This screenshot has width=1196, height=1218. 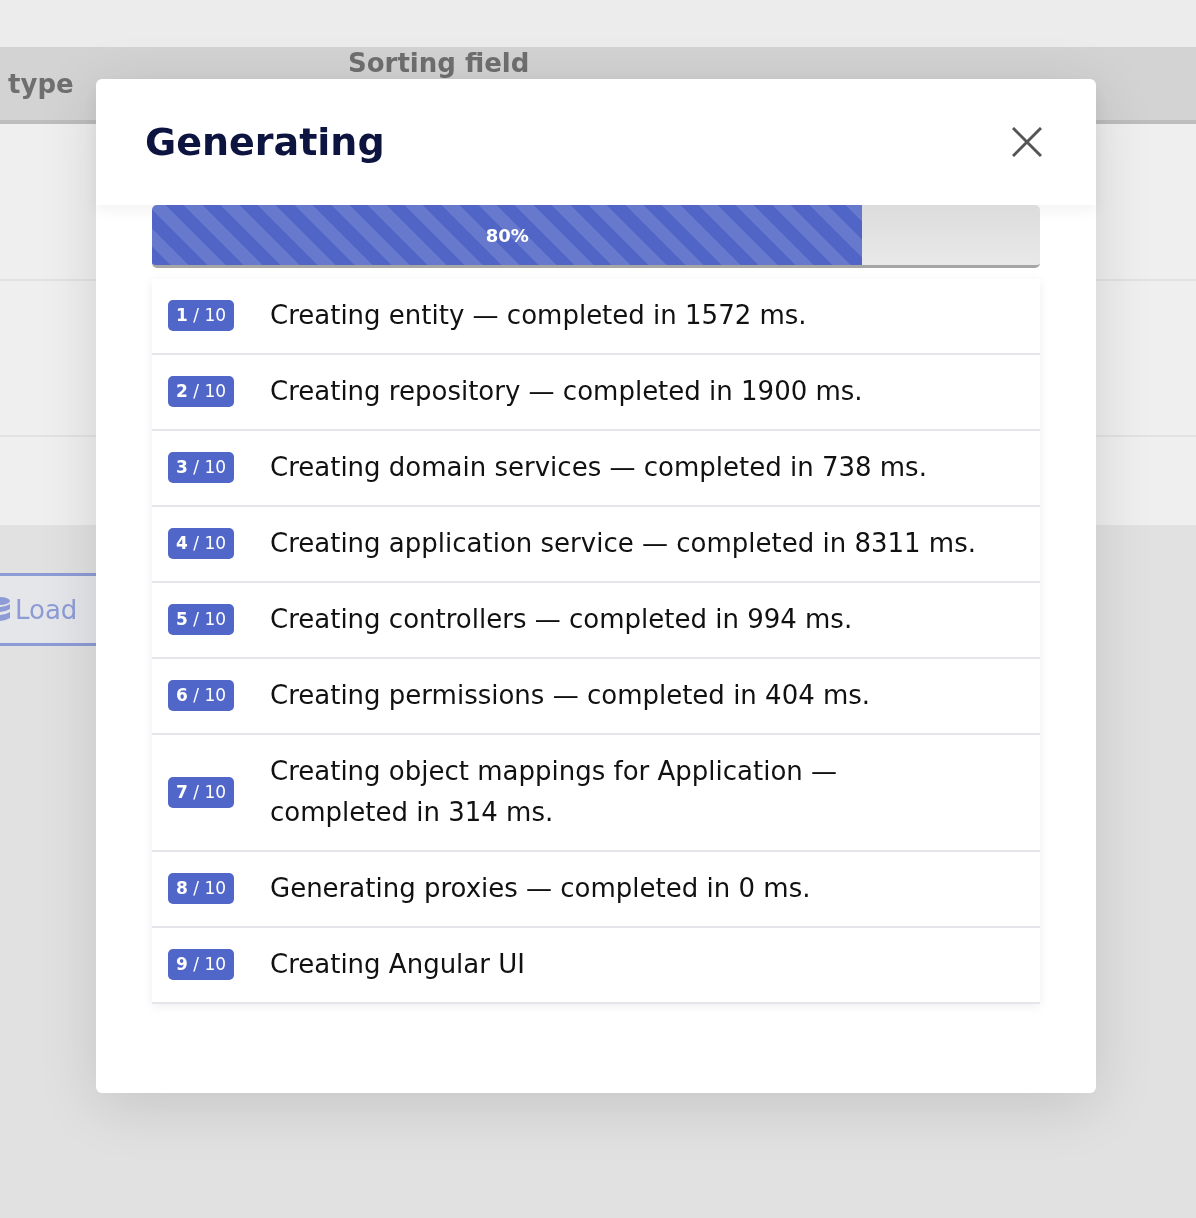 I want to click on modal-title: Generating, so click(x=265, y=142).